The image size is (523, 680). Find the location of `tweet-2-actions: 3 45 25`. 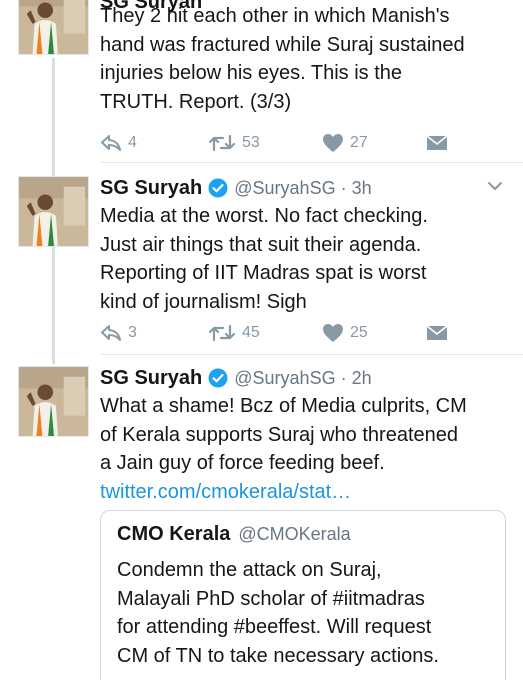

tweet-2-actions: 3 45 25 is located at coordinates (280, 333).